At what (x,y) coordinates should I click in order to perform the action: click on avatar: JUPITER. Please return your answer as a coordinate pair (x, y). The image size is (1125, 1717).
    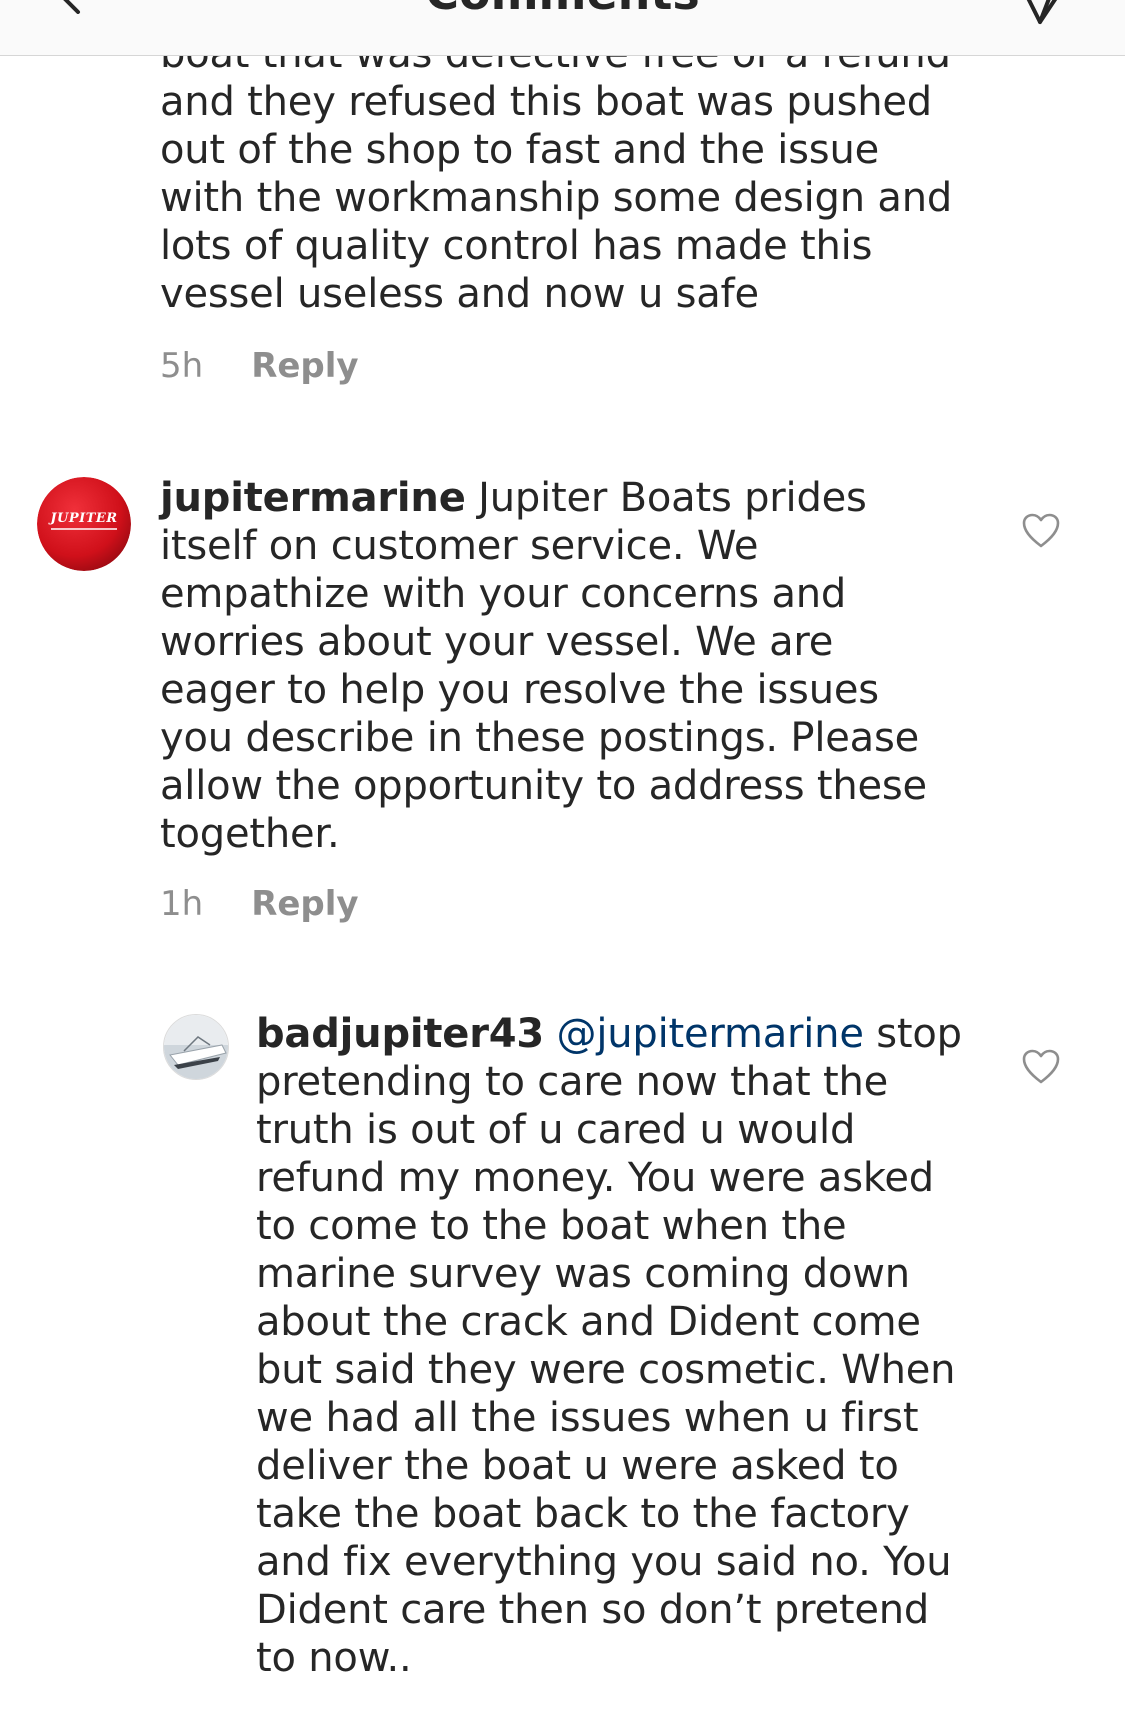
    Looking at the image, I should click on (84, 524).